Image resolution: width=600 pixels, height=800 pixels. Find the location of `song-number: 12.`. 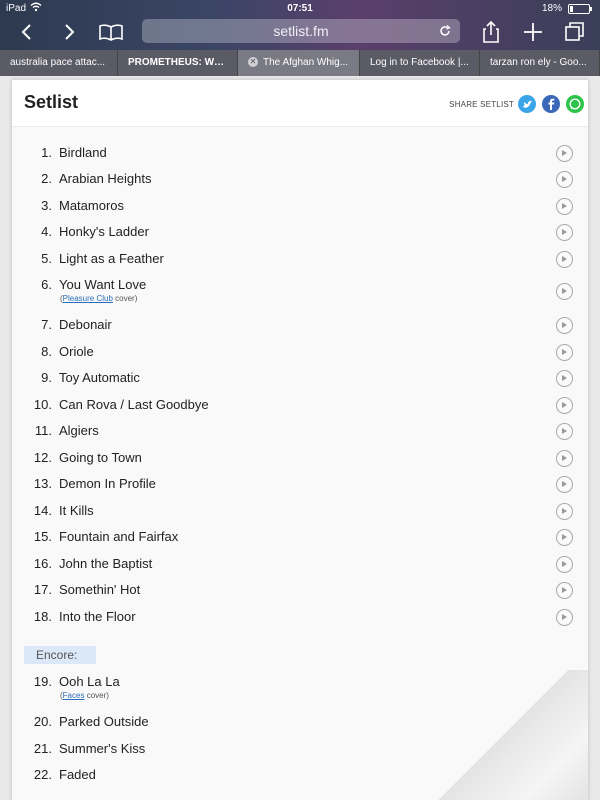

song-number: 12. is located at coordinates (42, 457).